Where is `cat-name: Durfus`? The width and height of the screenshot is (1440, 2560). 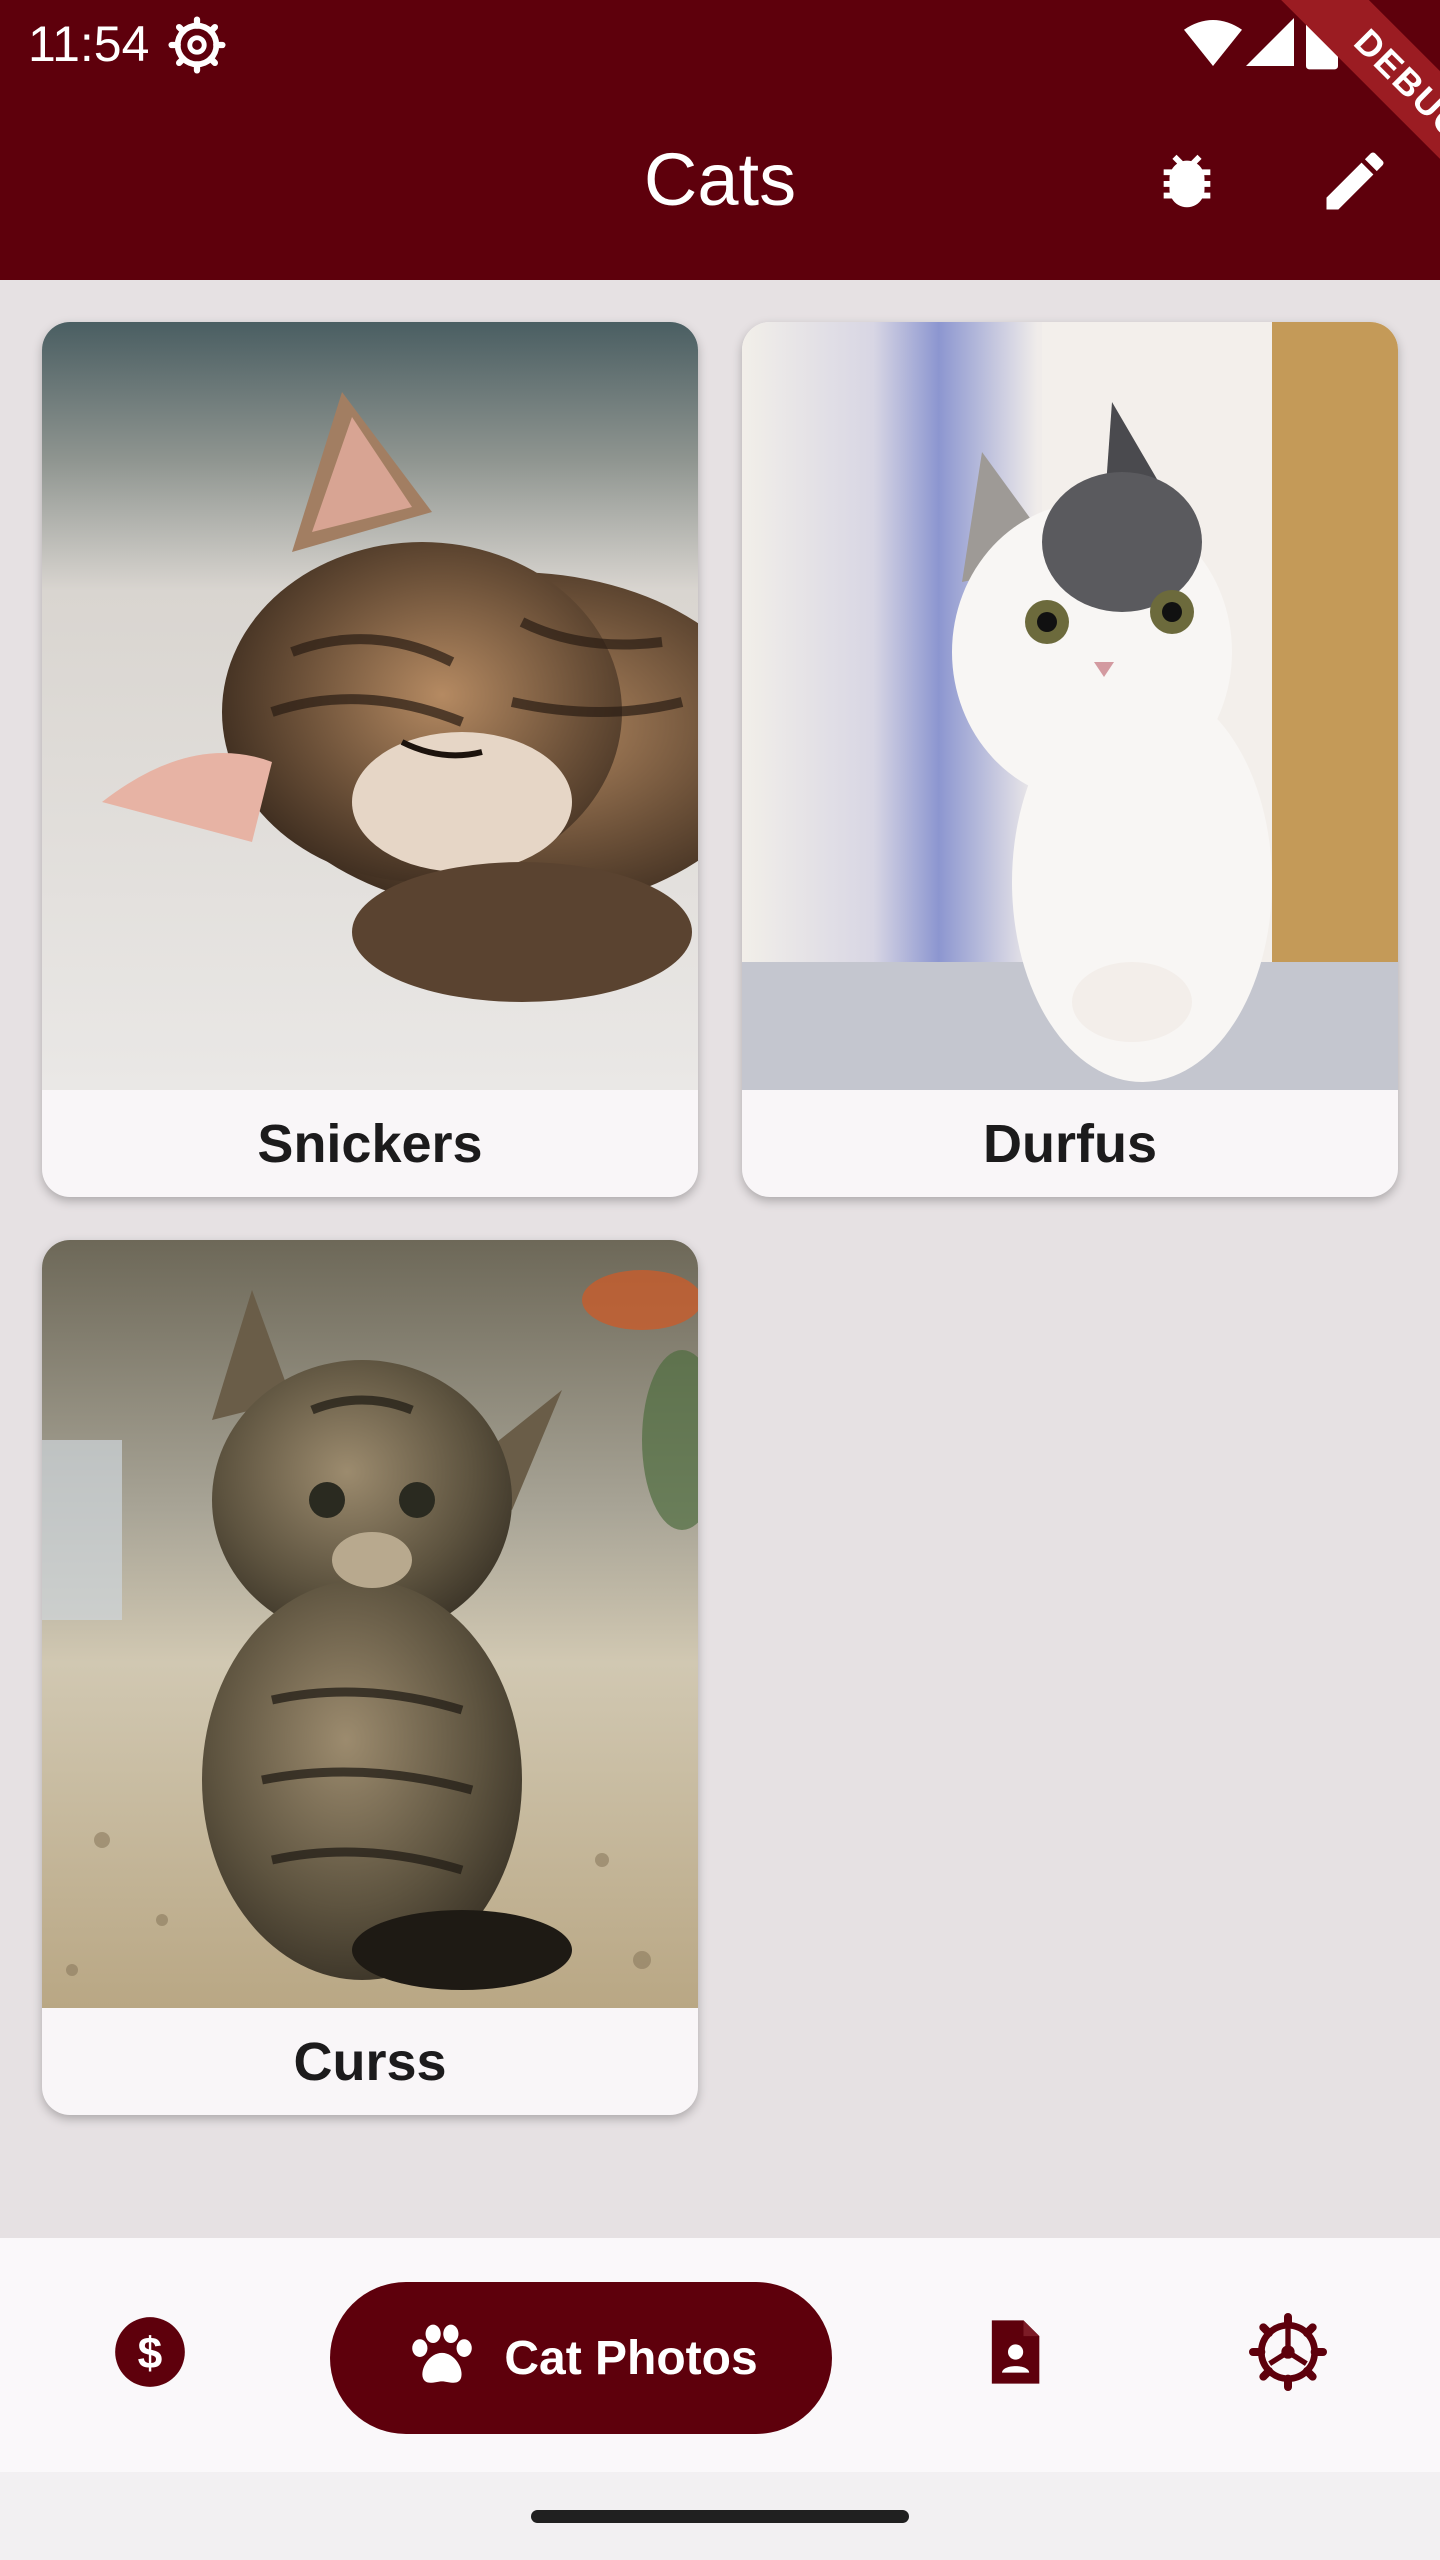 cat-name: Durfus is located at coordinates (1070, 1143).